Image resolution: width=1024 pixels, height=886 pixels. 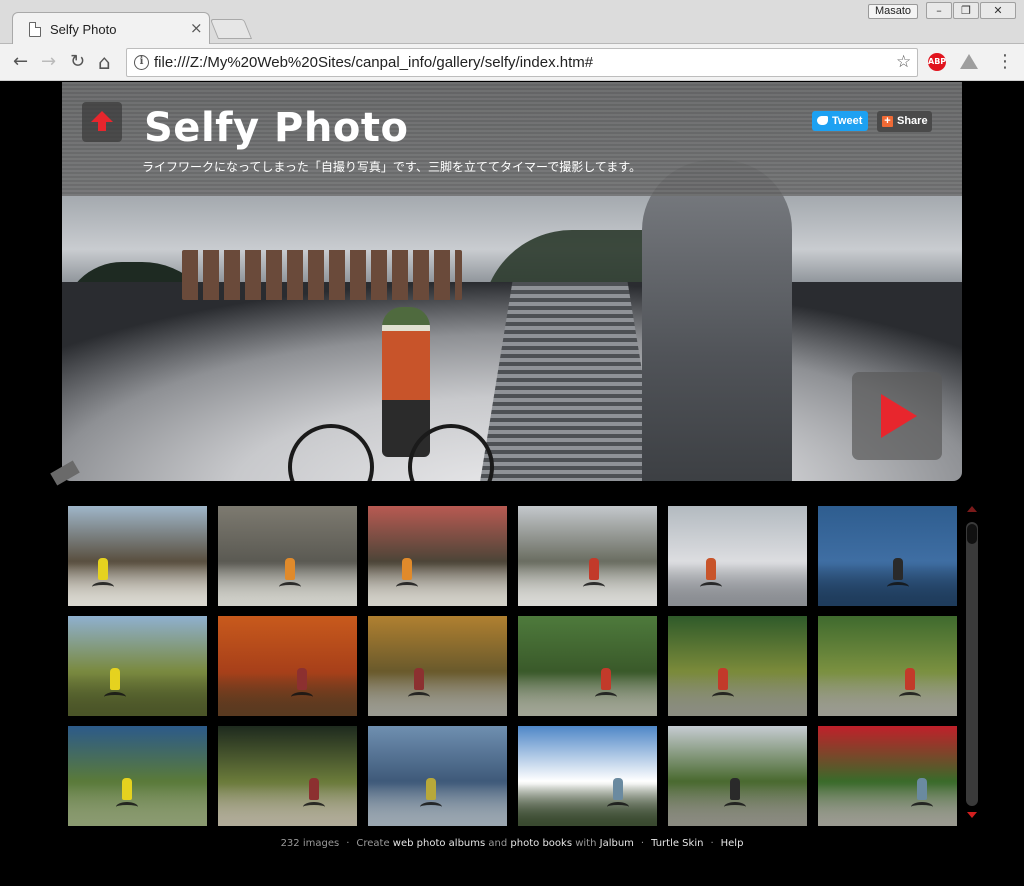 What do you see at coordinates (966, 10) in the screenshot?
I see `maximize-button: ❐` at bounding box center [966, 10].